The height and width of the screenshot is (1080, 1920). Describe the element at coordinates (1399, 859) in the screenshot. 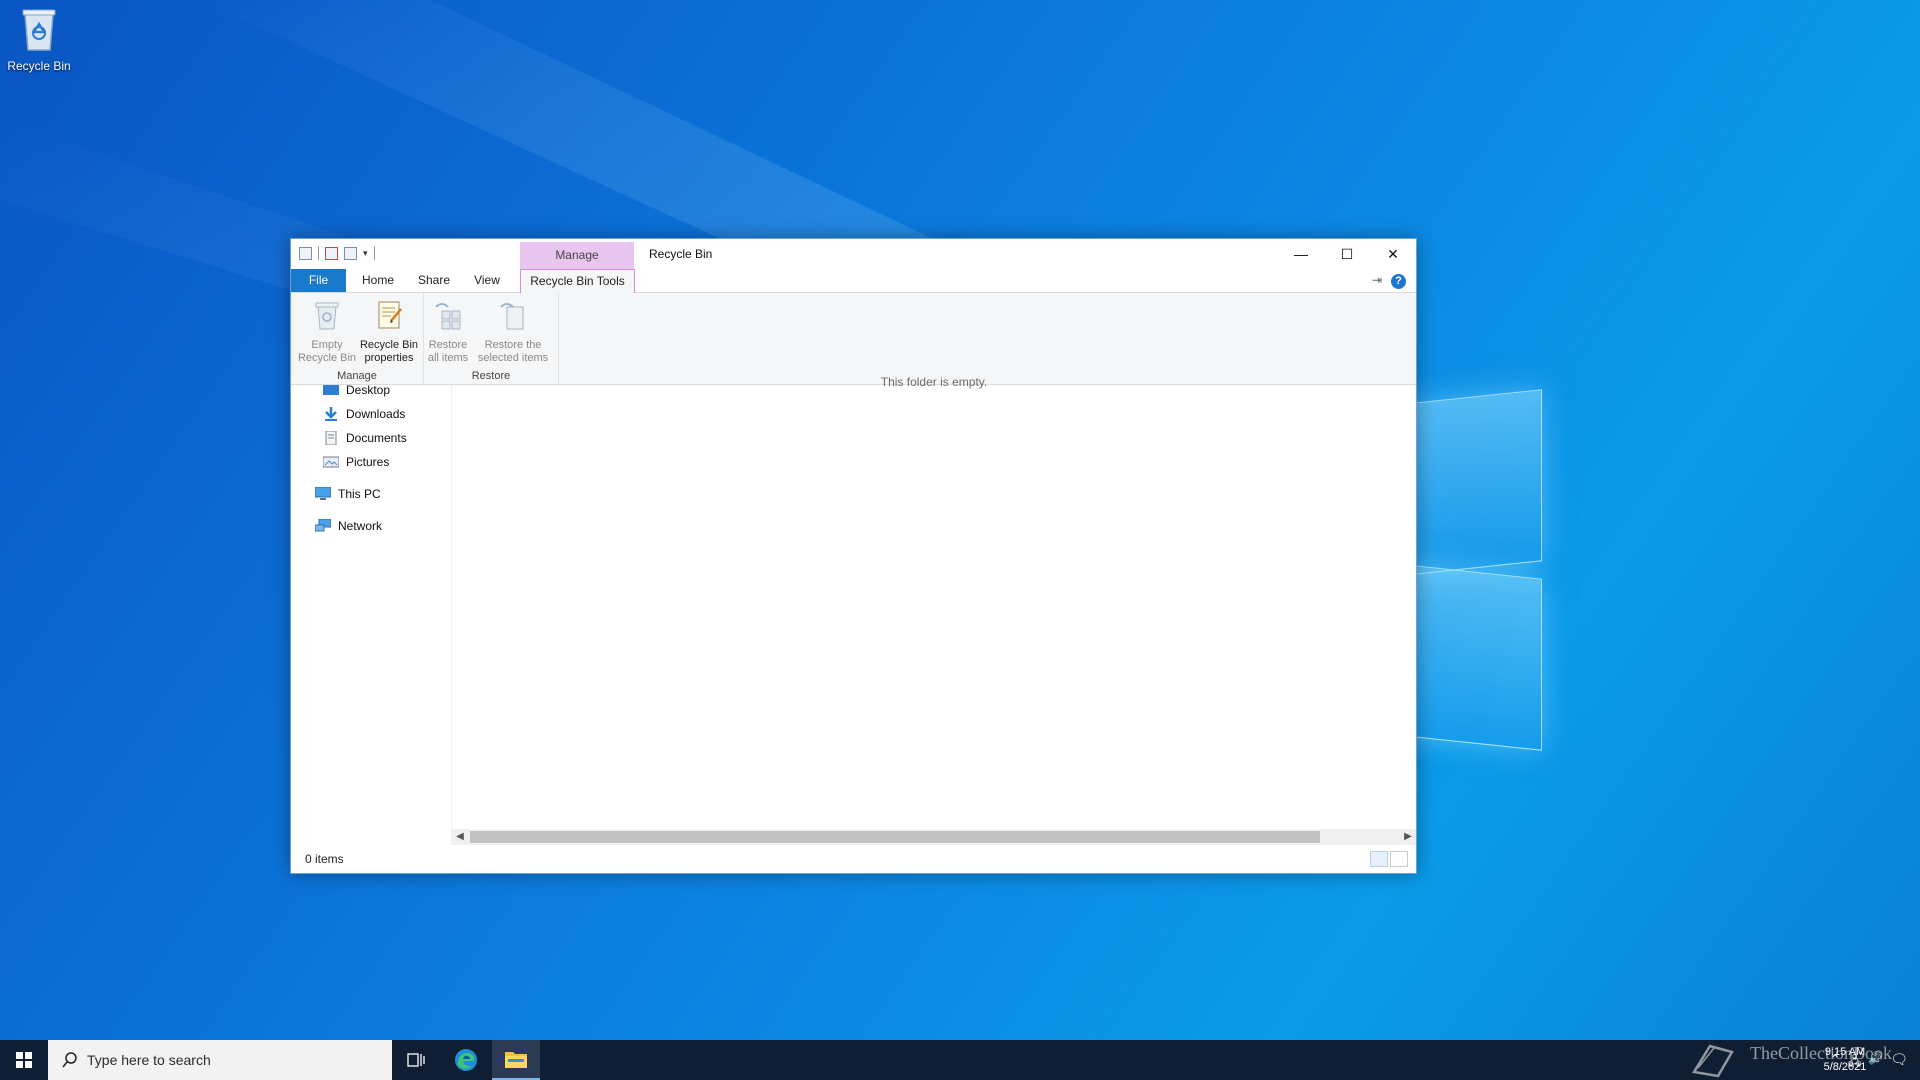

I see `large-icons-view-icon` at that location.